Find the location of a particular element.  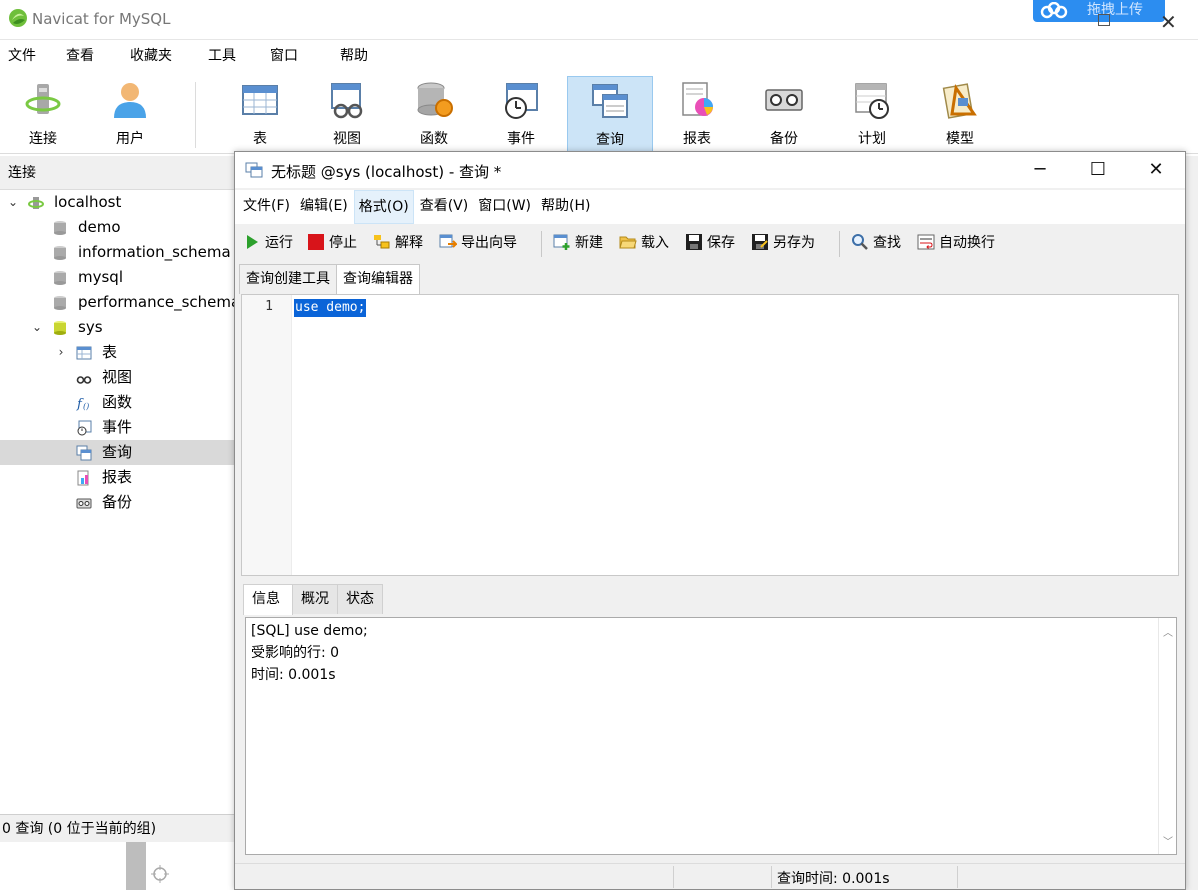

tab-status: 状态 is located at coordinates (360, 599).